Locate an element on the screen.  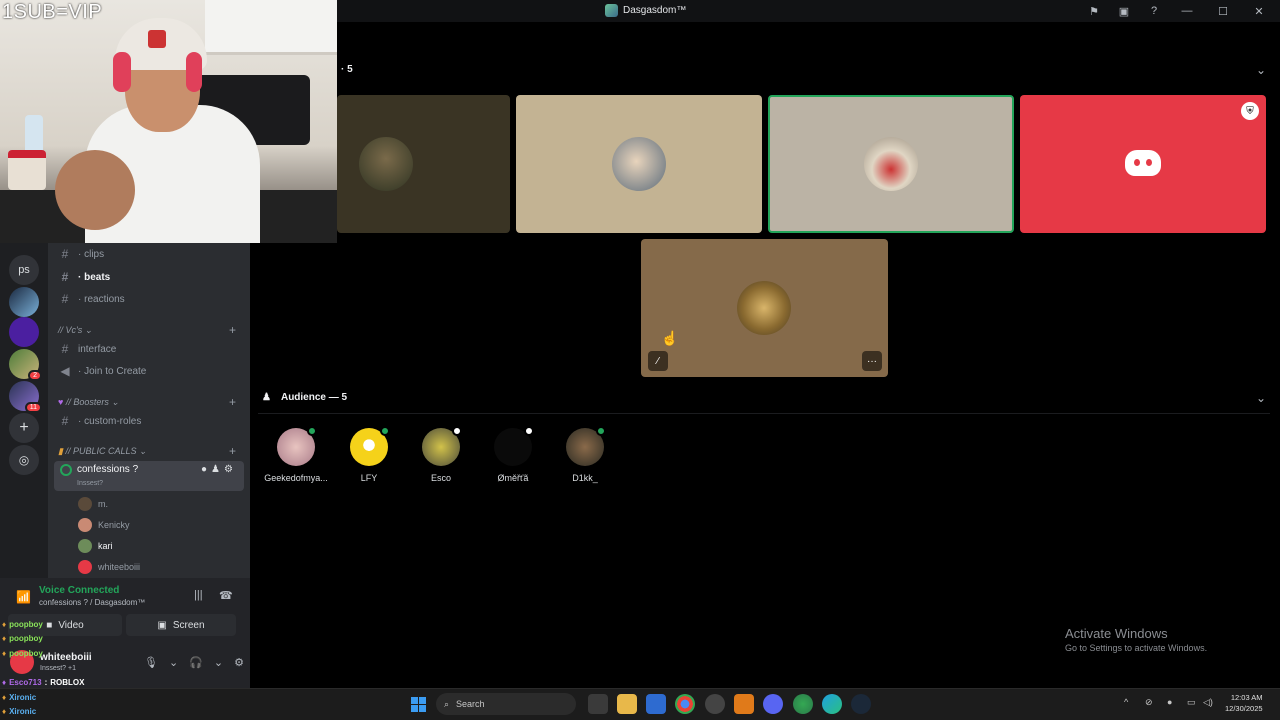
discover-icon: ◎ is located at coordinates (24, 460).